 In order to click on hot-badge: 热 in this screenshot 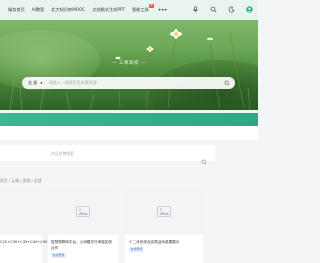, I will do `click(151, 6)`.